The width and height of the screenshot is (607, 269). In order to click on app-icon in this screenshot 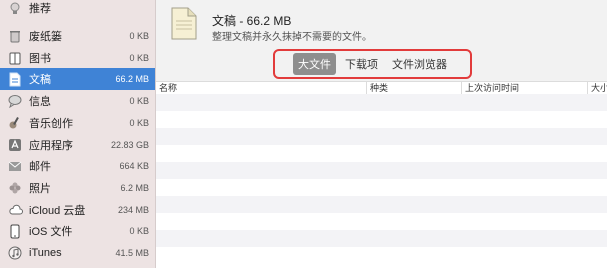, I will do `click(15, 145)`.